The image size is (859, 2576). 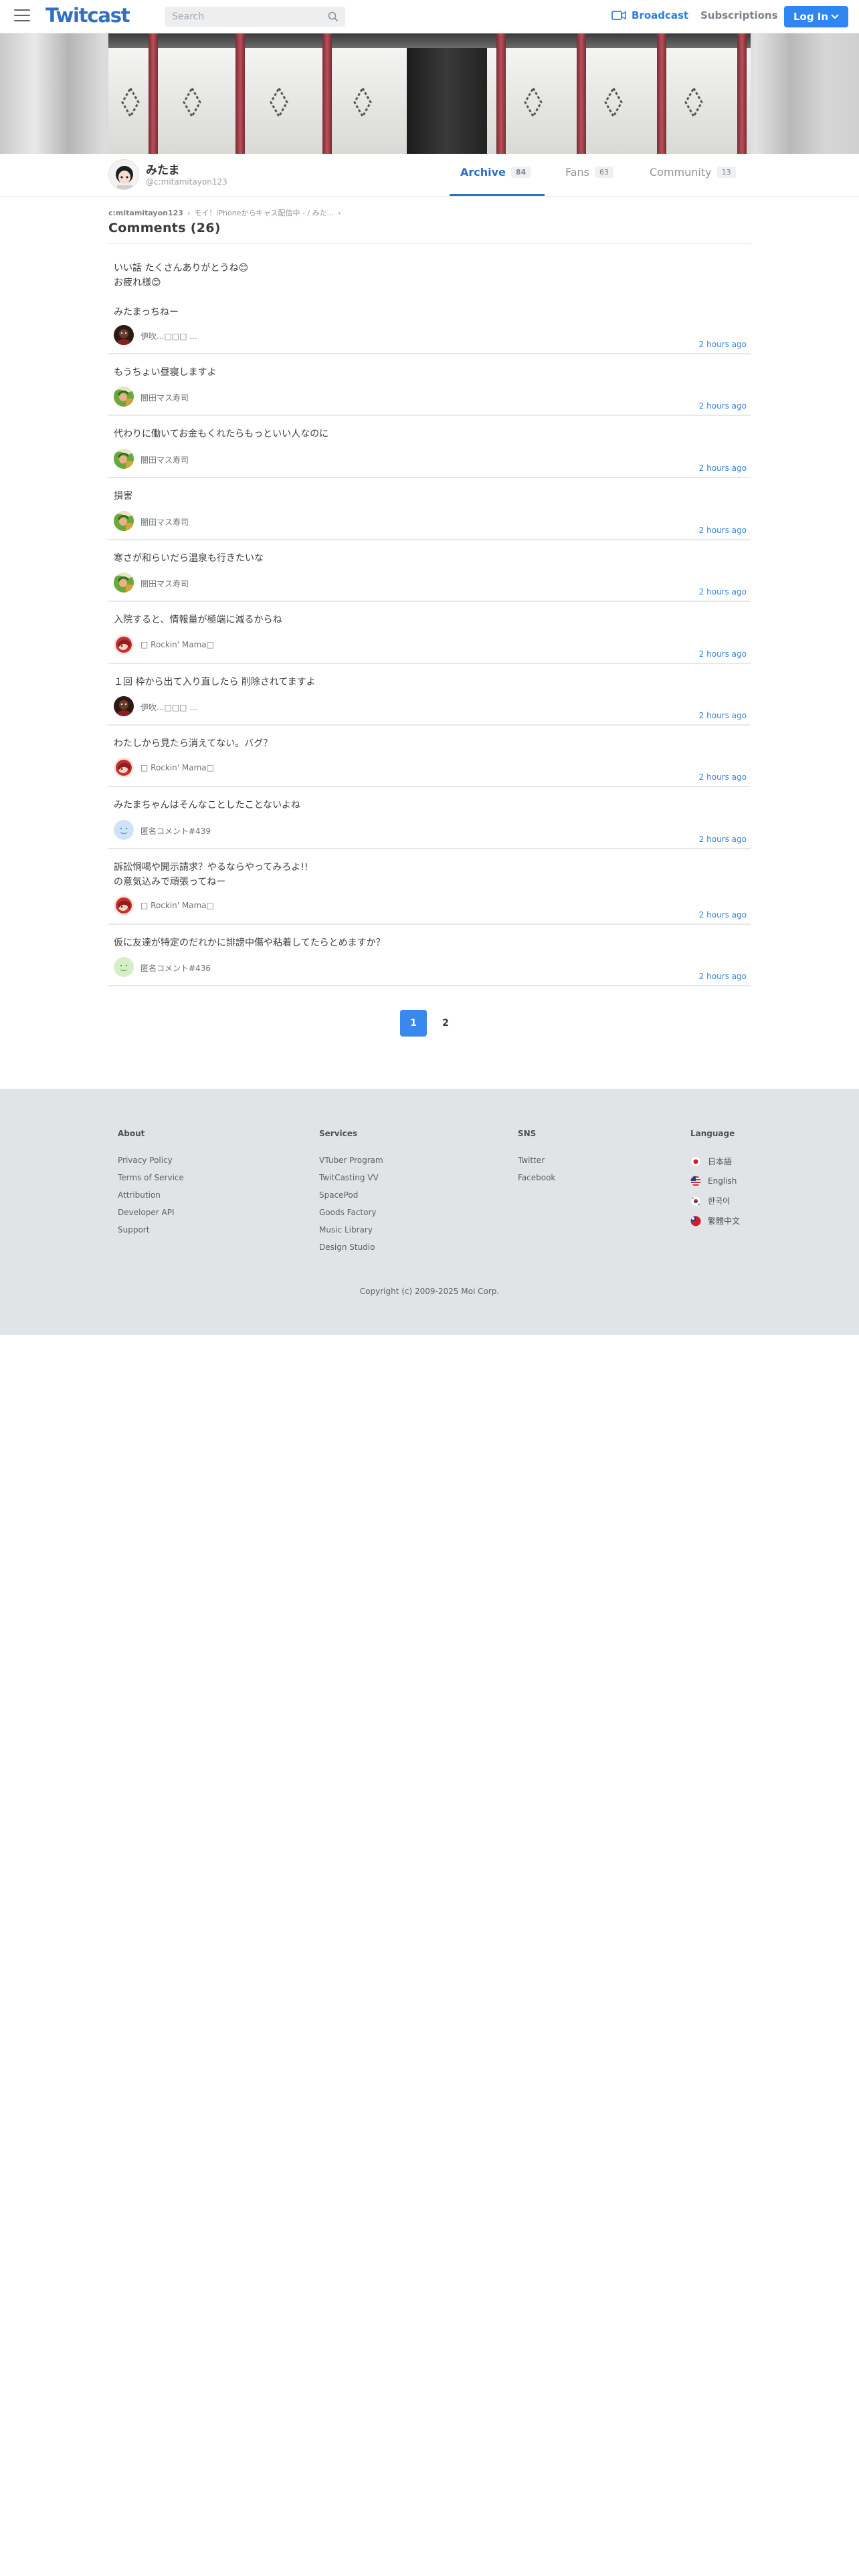 I want to click on search-box, so click(x=255, y=17).